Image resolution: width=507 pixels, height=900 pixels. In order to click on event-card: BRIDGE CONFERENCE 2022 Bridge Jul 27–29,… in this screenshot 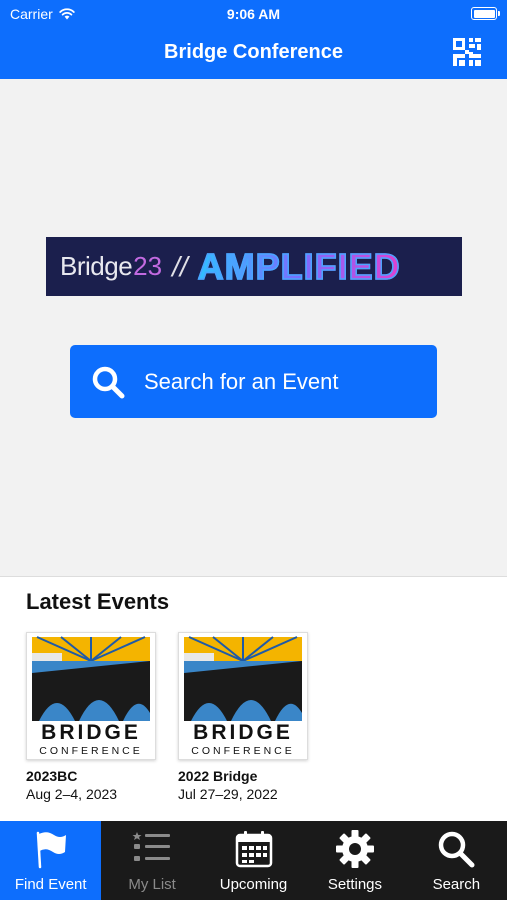, I will do `click(248, 717)`.